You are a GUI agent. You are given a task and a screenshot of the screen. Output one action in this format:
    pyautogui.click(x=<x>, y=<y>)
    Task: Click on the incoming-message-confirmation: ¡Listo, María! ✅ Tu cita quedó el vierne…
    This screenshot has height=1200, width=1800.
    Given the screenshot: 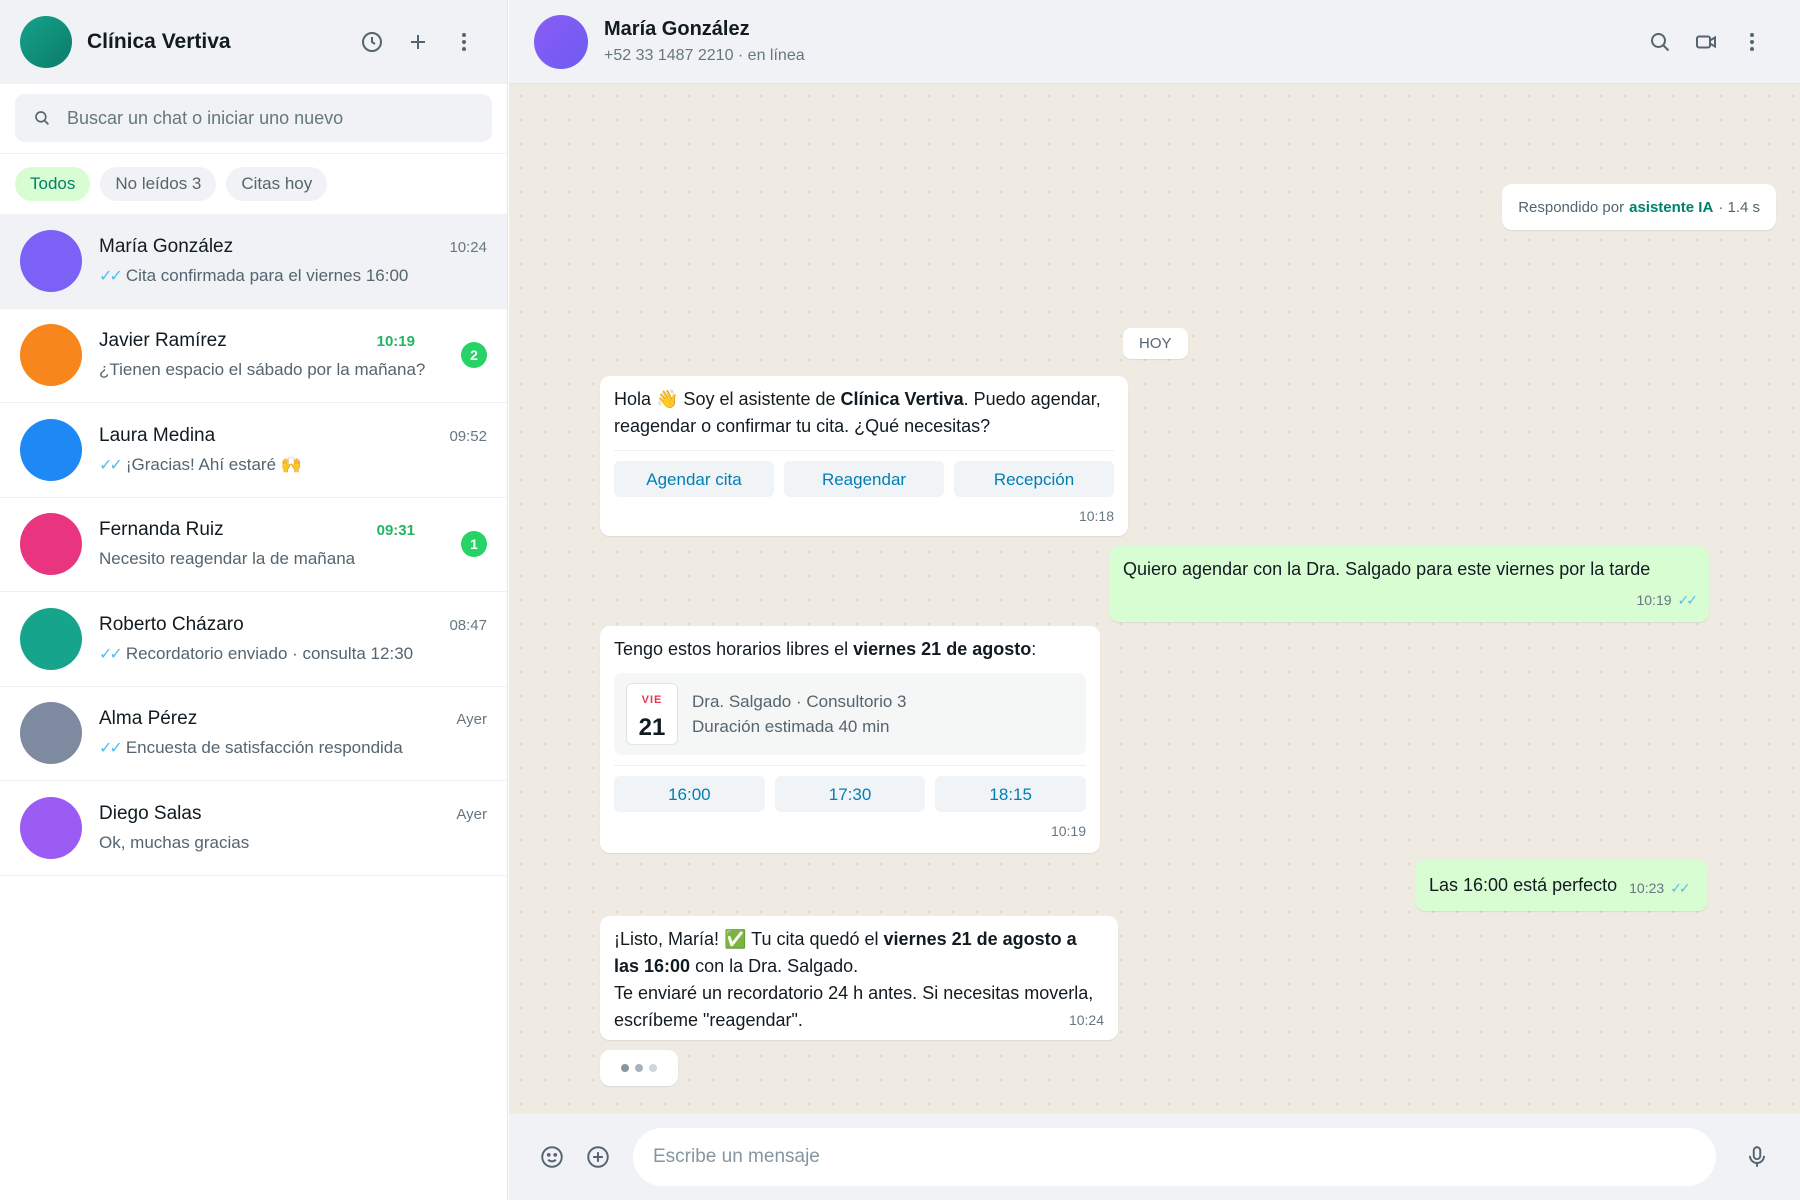 What is the action you would take?
    pyautogui.click(x=859, y=978)
    